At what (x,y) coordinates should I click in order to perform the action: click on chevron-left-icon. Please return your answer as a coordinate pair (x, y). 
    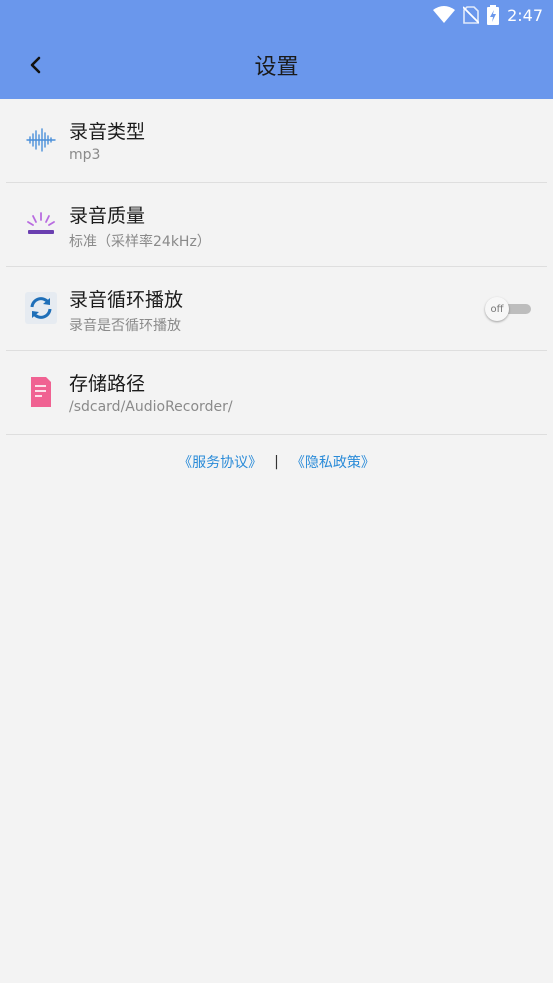
    Looking at the image, I should click on (35, 65).